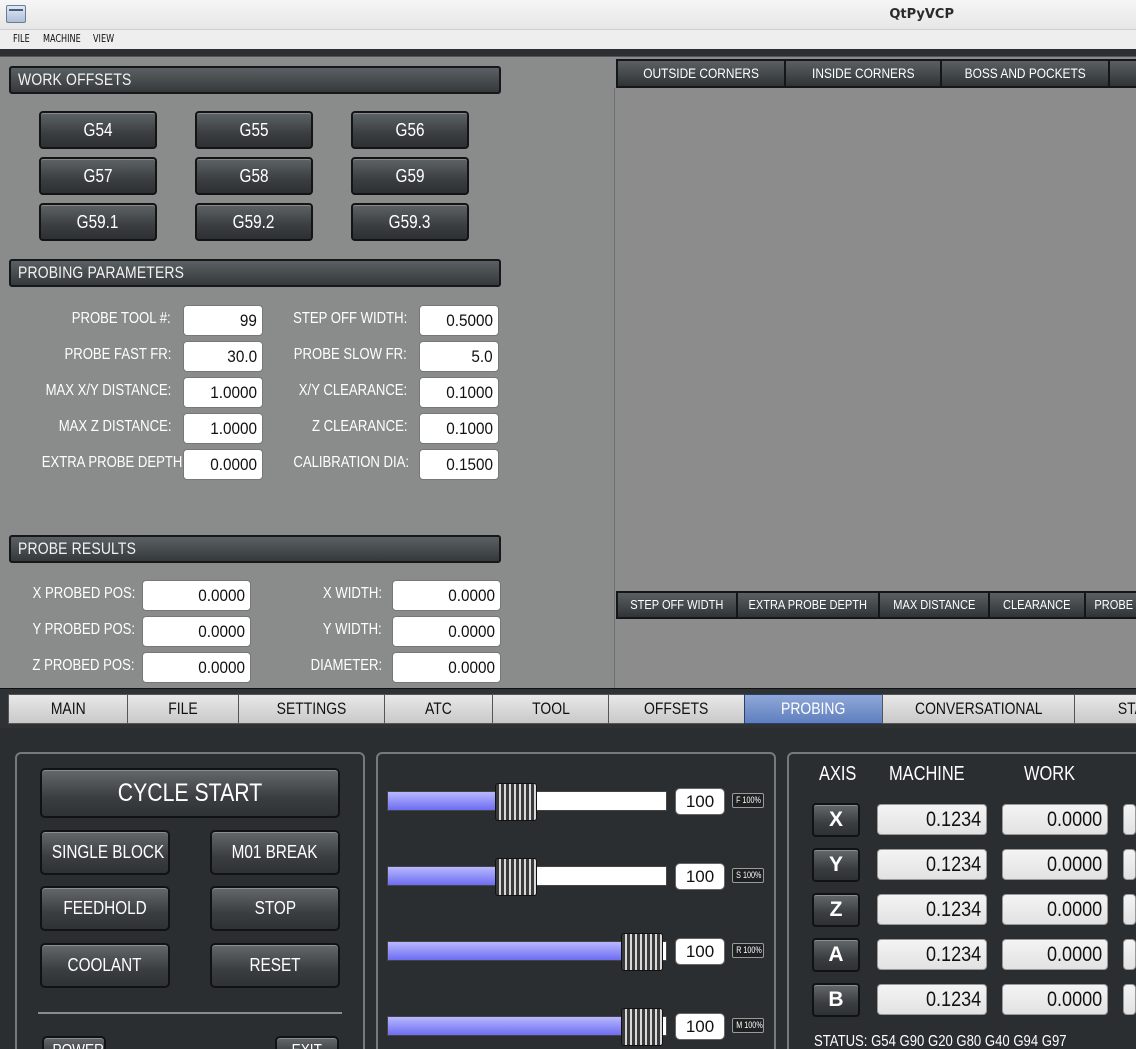  What do you see at coordinates (98, 222) in the screenshot?
I see `work-offset-button-g59-1: G59.1` at bounding box center [98, 222].